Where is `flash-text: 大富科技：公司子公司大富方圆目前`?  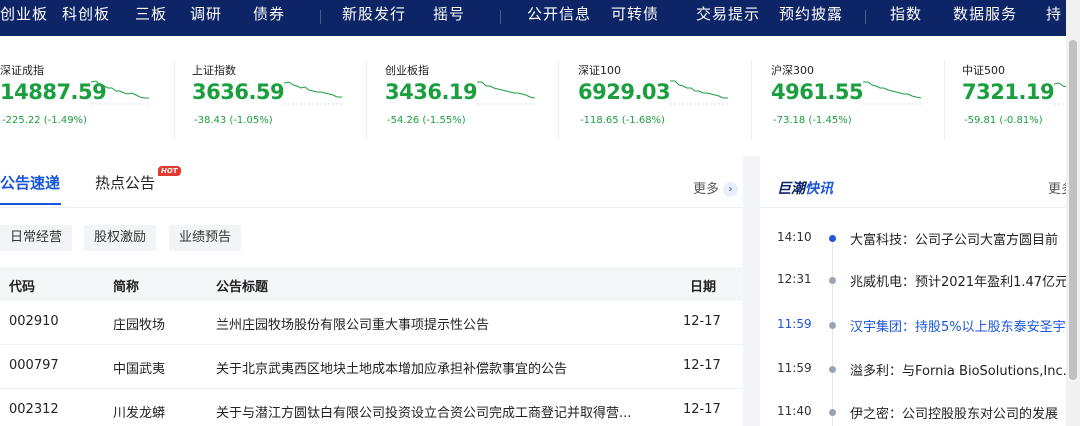 flash-text: 大富科技：公司子公司大富方圆目前 is located at coordinates (954, 238).